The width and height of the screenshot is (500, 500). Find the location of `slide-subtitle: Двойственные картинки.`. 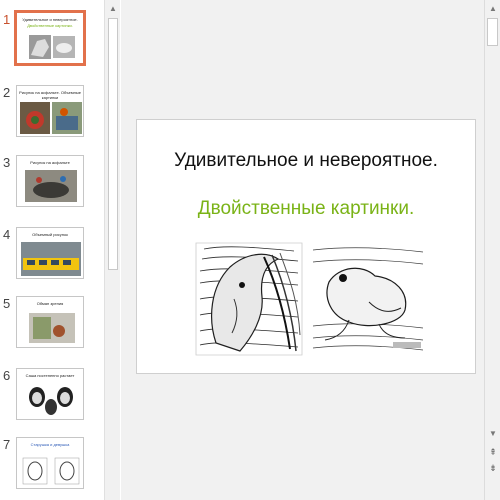

slide-subtitle: Двойственные картинки. is located at coordinates (306, 209).